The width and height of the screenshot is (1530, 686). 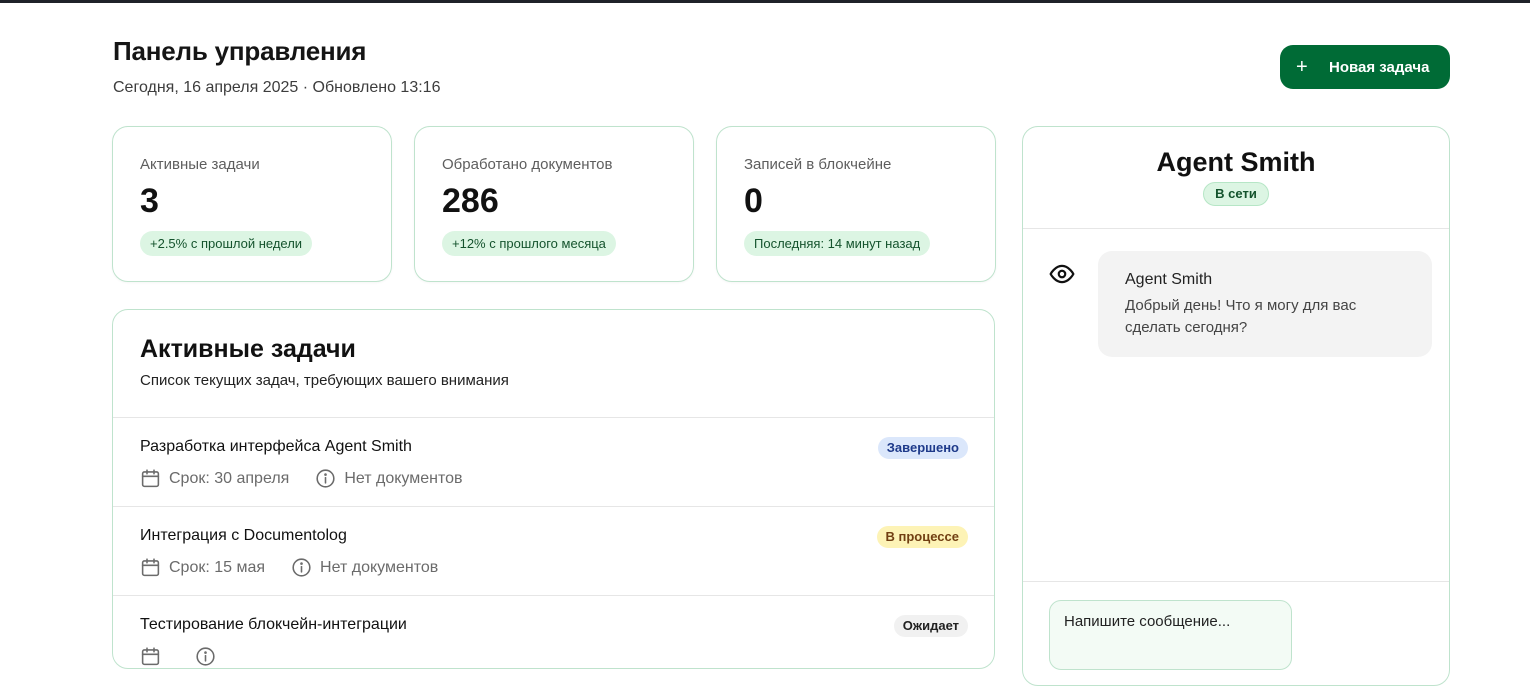 I want to click on message-sender: Agent Smith, so click(x=1169, y=279).